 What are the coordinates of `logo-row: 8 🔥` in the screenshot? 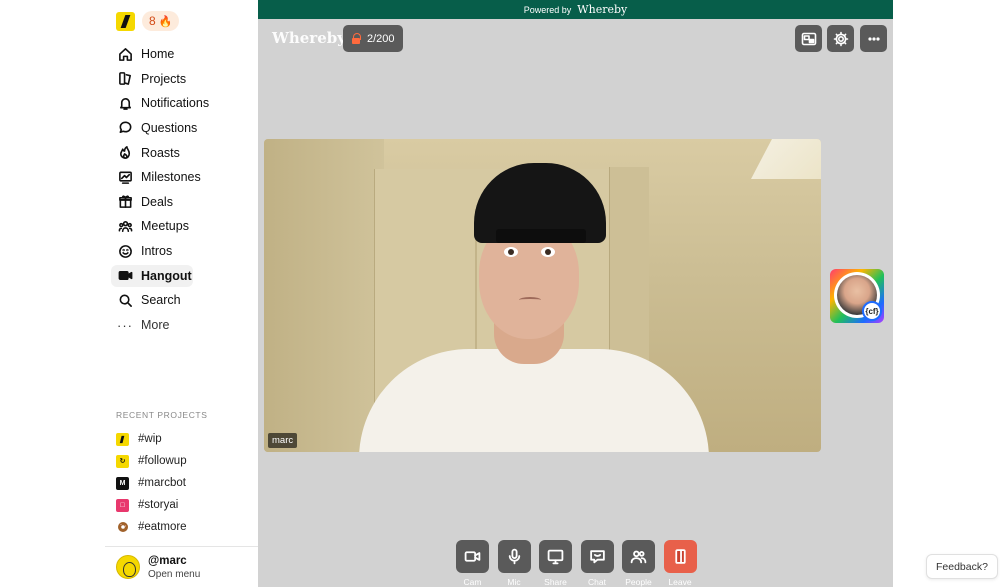 It's located at (148, 21).